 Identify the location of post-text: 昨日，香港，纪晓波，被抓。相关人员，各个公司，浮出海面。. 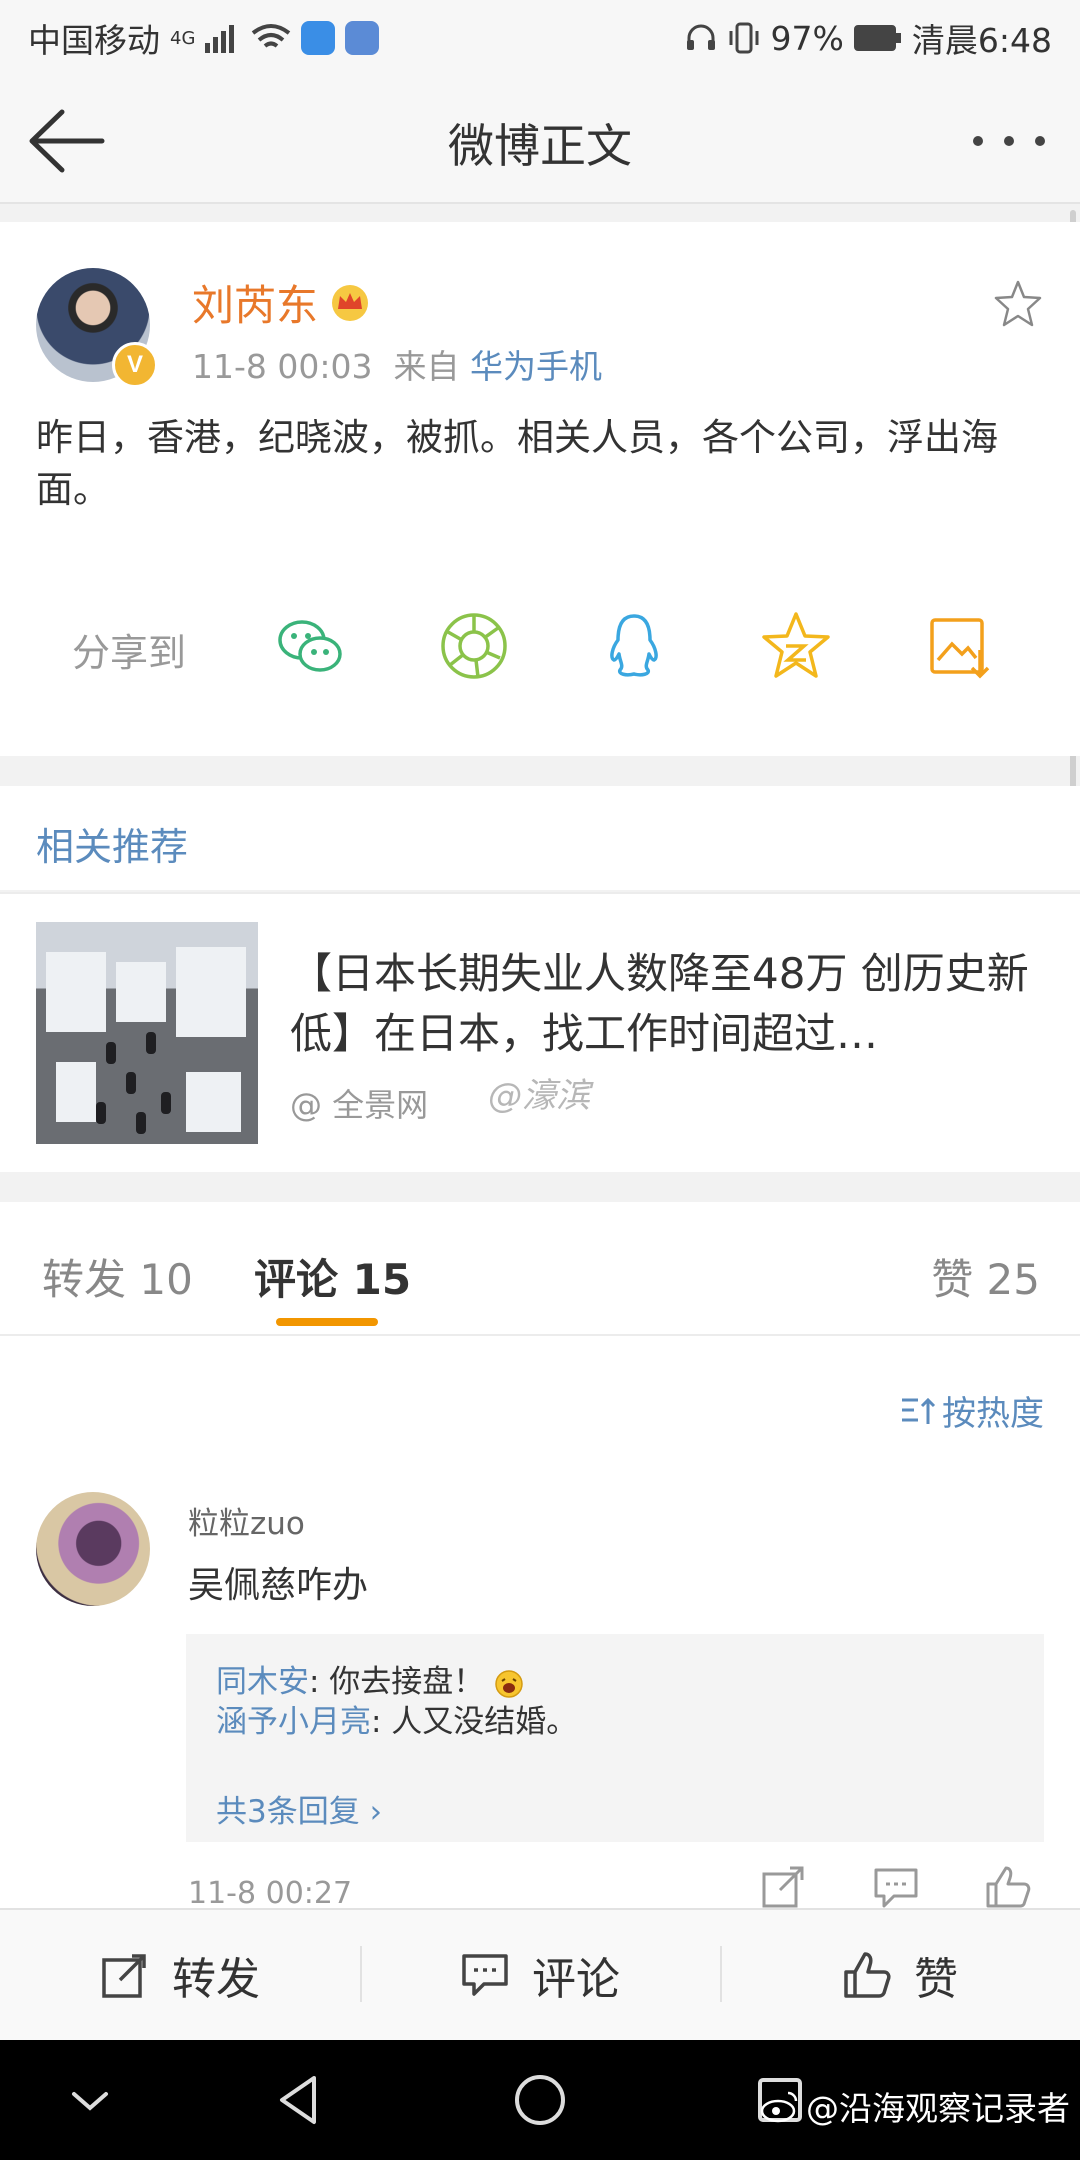
(517, 463).